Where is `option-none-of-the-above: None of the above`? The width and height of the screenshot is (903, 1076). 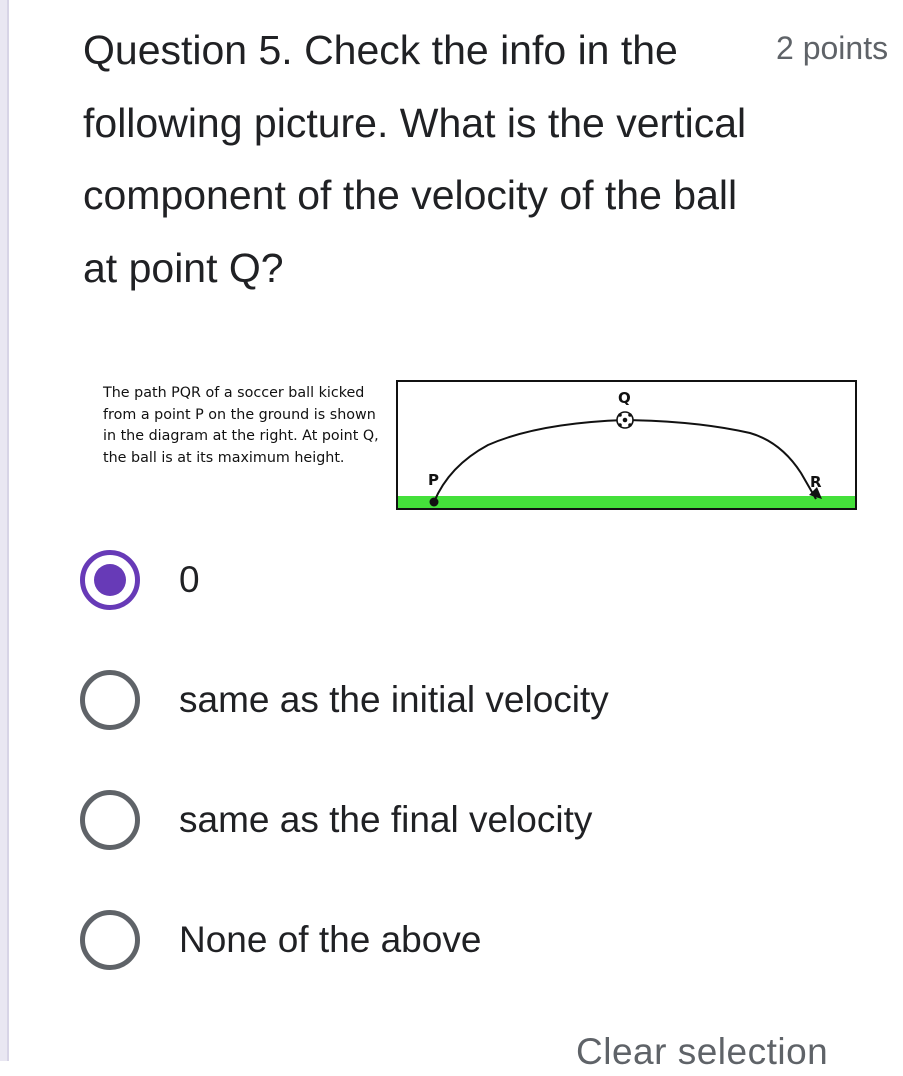
option-none-of-the-above: None of the above is located at coordinates (460, 942).